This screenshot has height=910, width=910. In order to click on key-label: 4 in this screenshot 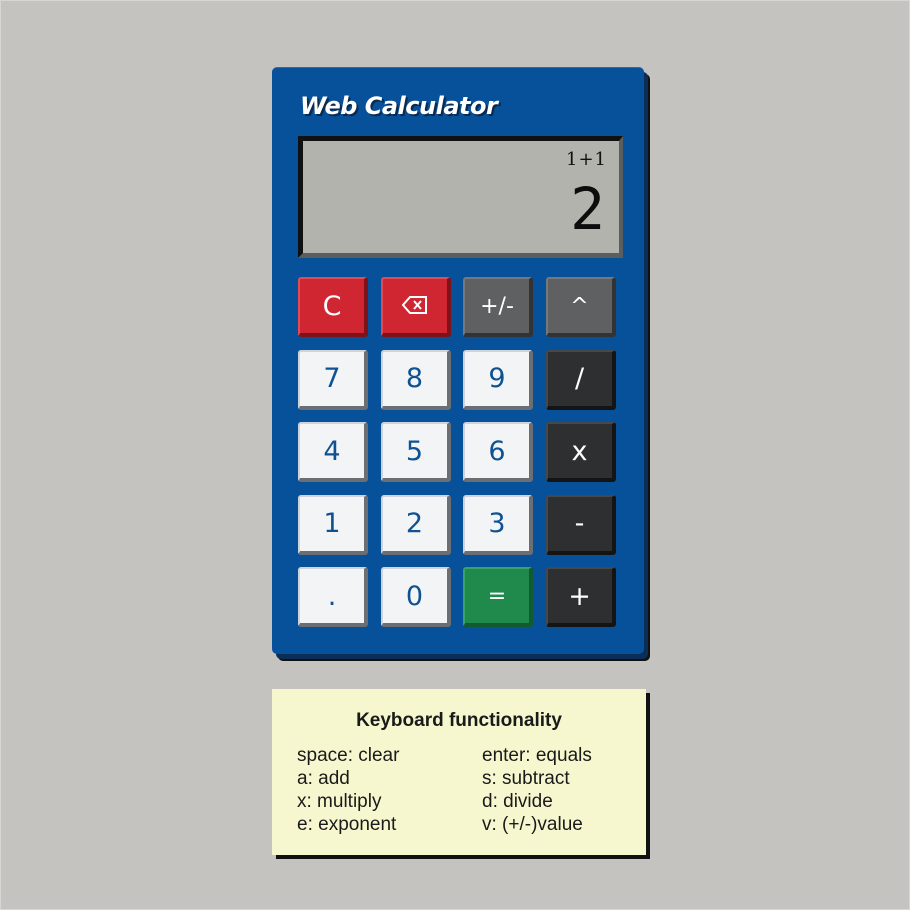, I will do `click(332, 451)`.